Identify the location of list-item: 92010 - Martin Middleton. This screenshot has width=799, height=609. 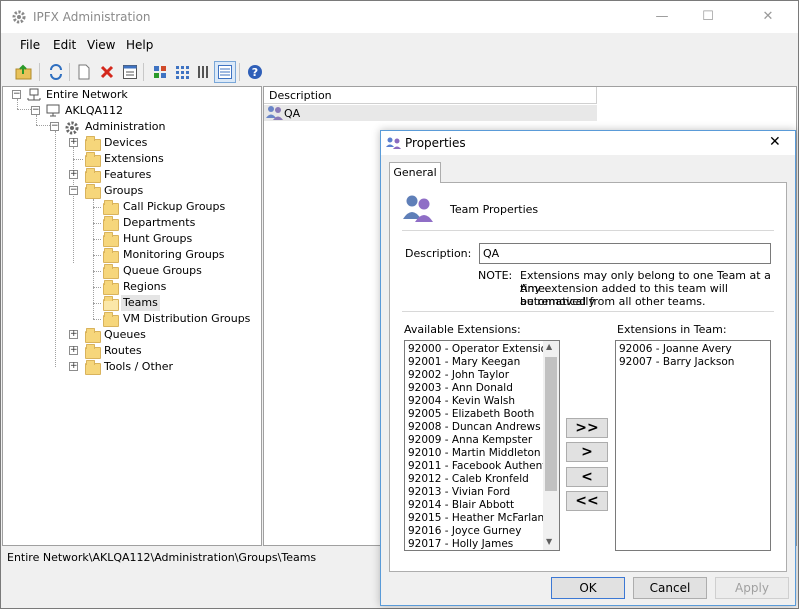
(474, 453).